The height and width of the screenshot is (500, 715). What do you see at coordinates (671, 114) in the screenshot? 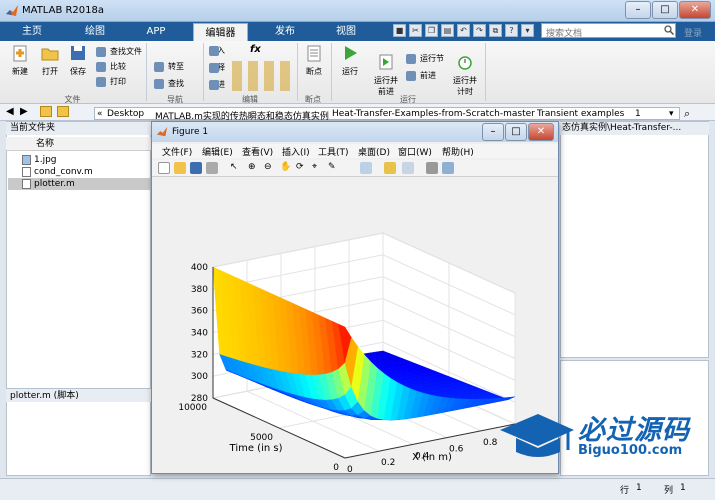
I see `path-dropdown-icon: ▾` at bounding box center [671, 114].